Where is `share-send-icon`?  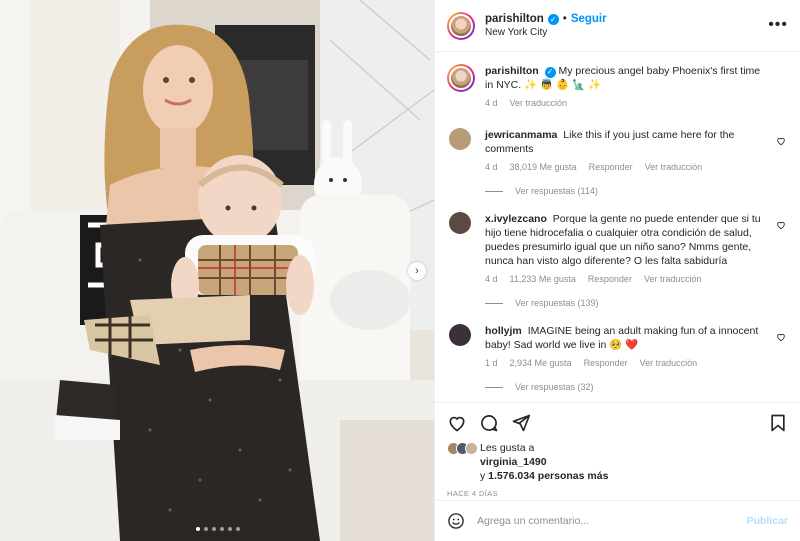 share-send-icon is located at coordinates (521, 423).